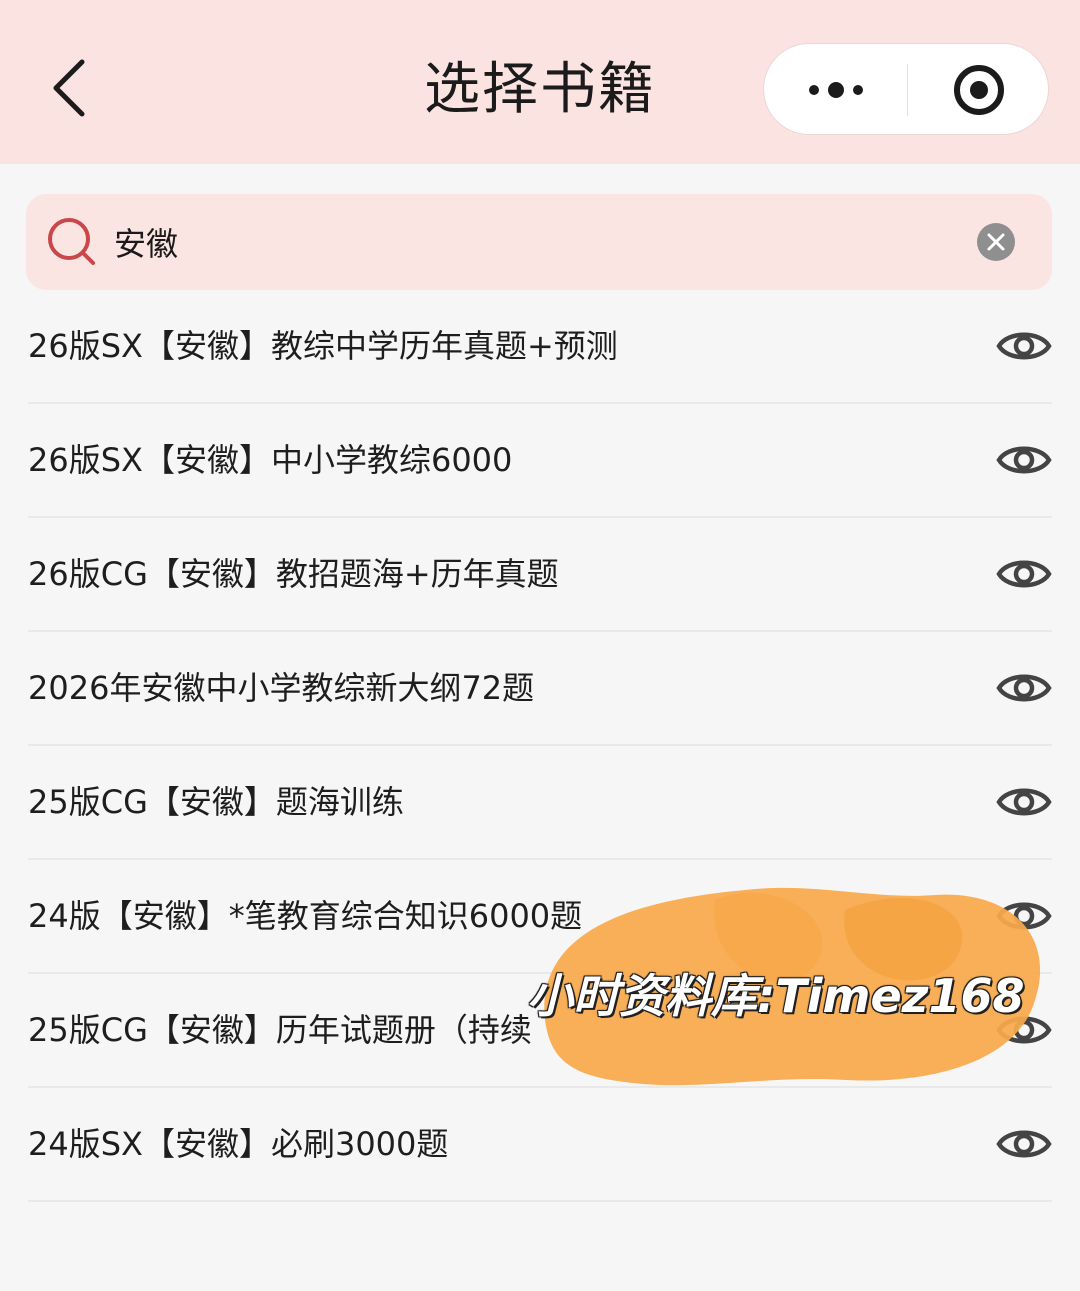 The width and height of the screenshot is (1080, 1291). I want to click on book-title: 24版SX【安徽】必刷3000题, so click(238, 1144).